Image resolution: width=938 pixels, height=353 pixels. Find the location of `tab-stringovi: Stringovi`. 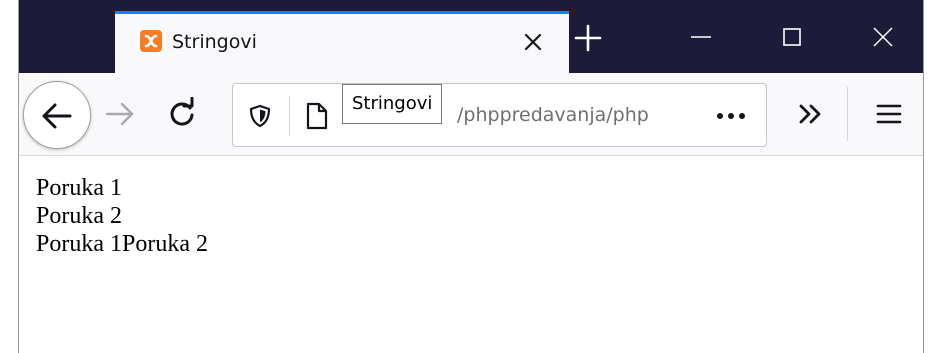

tab-stringovi: Stringovi is located at coordinates (342, 42).